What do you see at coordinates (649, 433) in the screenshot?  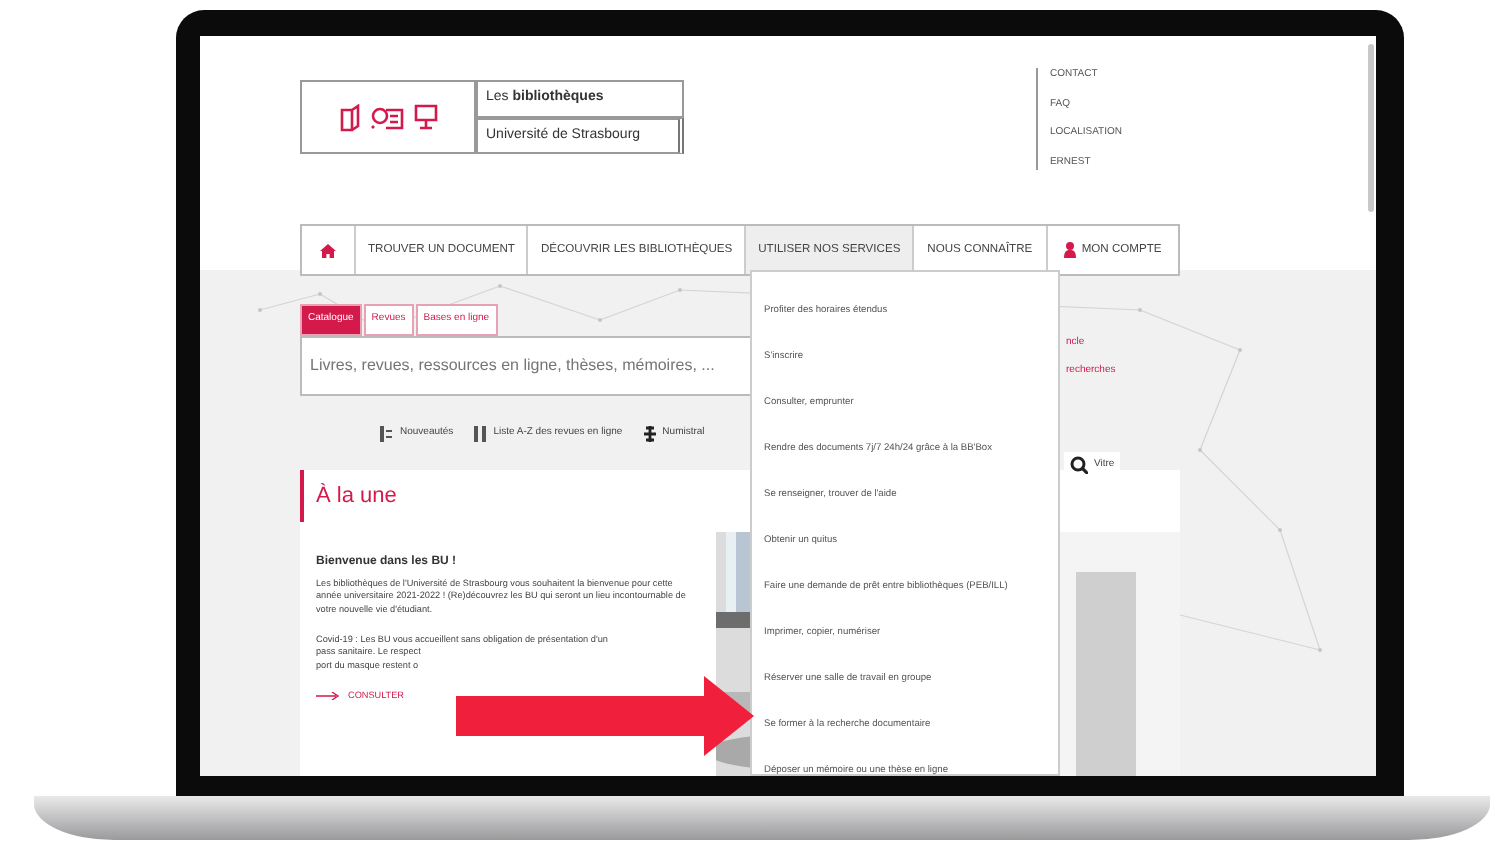 I see `tower-icon` at bounding box center [649, 433].